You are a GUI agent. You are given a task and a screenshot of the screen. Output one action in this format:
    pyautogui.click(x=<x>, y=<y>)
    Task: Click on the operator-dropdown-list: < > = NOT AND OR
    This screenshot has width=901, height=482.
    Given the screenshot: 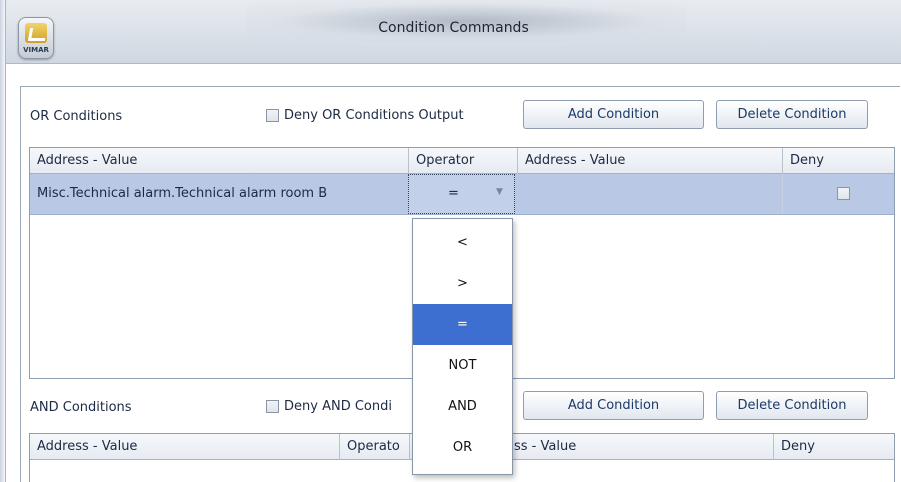 What is the action you would take?
    pyautogui.click(x=462, y=346)
    